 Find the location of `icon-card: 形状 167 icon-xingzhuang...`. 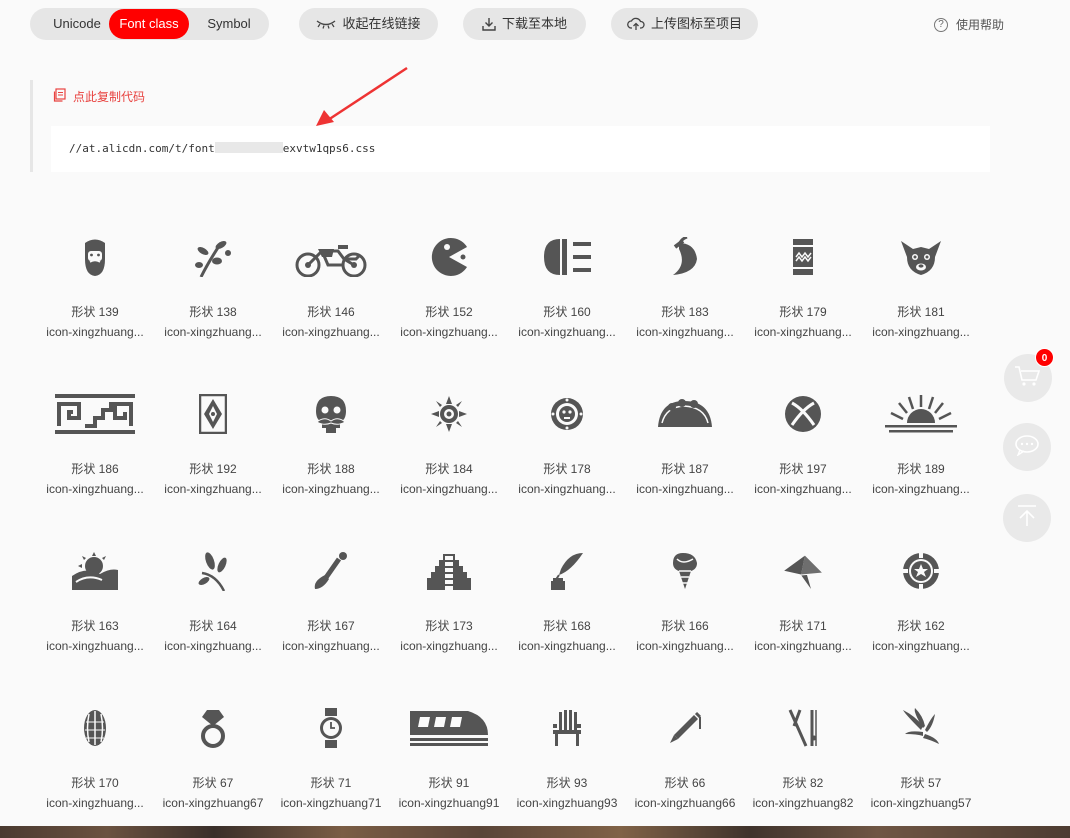

icon-card: 形状 167 icon-xingzhuang... is located at coordinates (331, 601).